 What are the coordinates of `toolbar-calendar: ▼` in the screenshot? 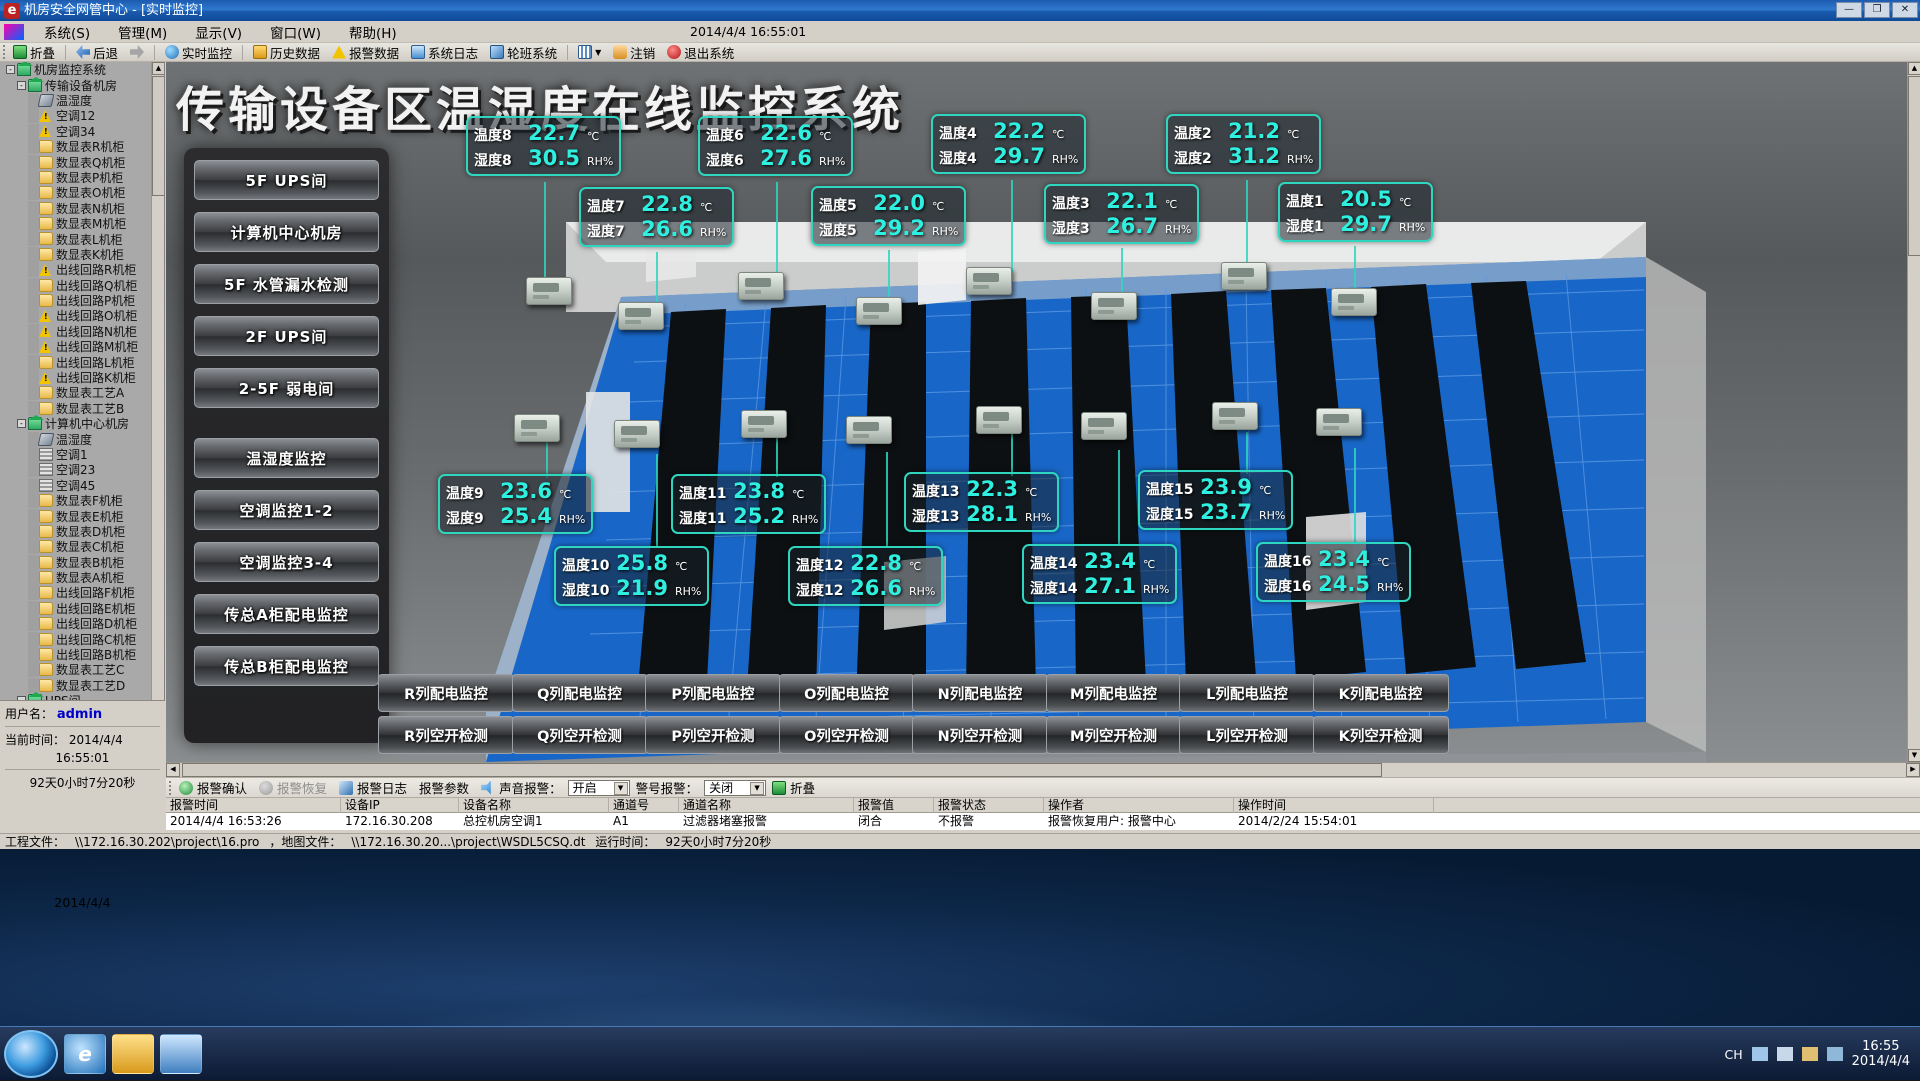 It's located at (589, 52).